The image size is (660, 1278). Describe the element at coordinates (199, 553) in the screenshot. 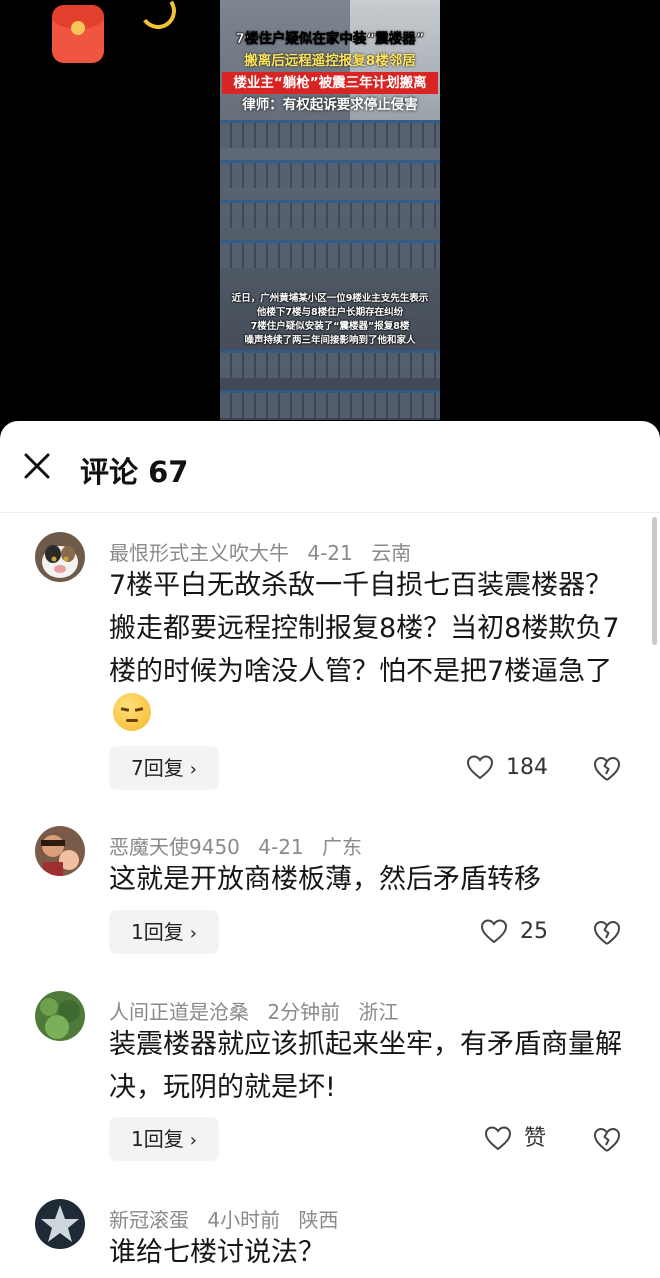

I see `comment-username: 最恨形式主义吹大牛` at that location.